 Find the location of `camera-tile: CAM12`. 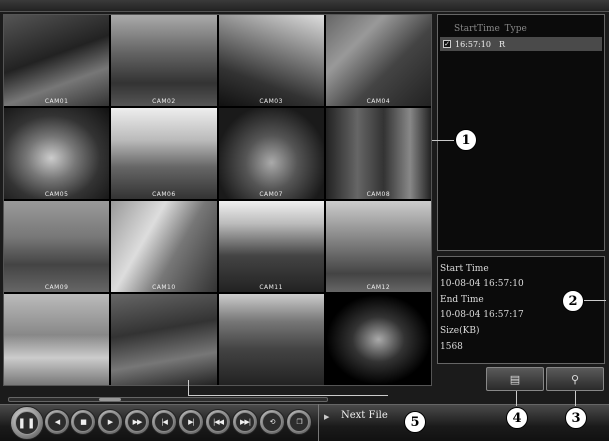

camera-tile: CAM12 is located at coordinates (378, 246).